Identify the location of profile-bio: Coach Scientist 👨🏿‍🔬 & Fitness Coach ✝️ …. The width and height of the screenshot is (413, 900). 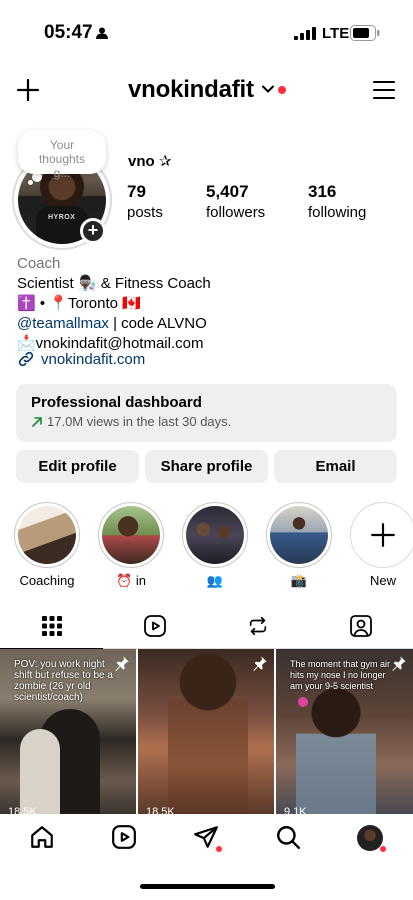
(114, 304).